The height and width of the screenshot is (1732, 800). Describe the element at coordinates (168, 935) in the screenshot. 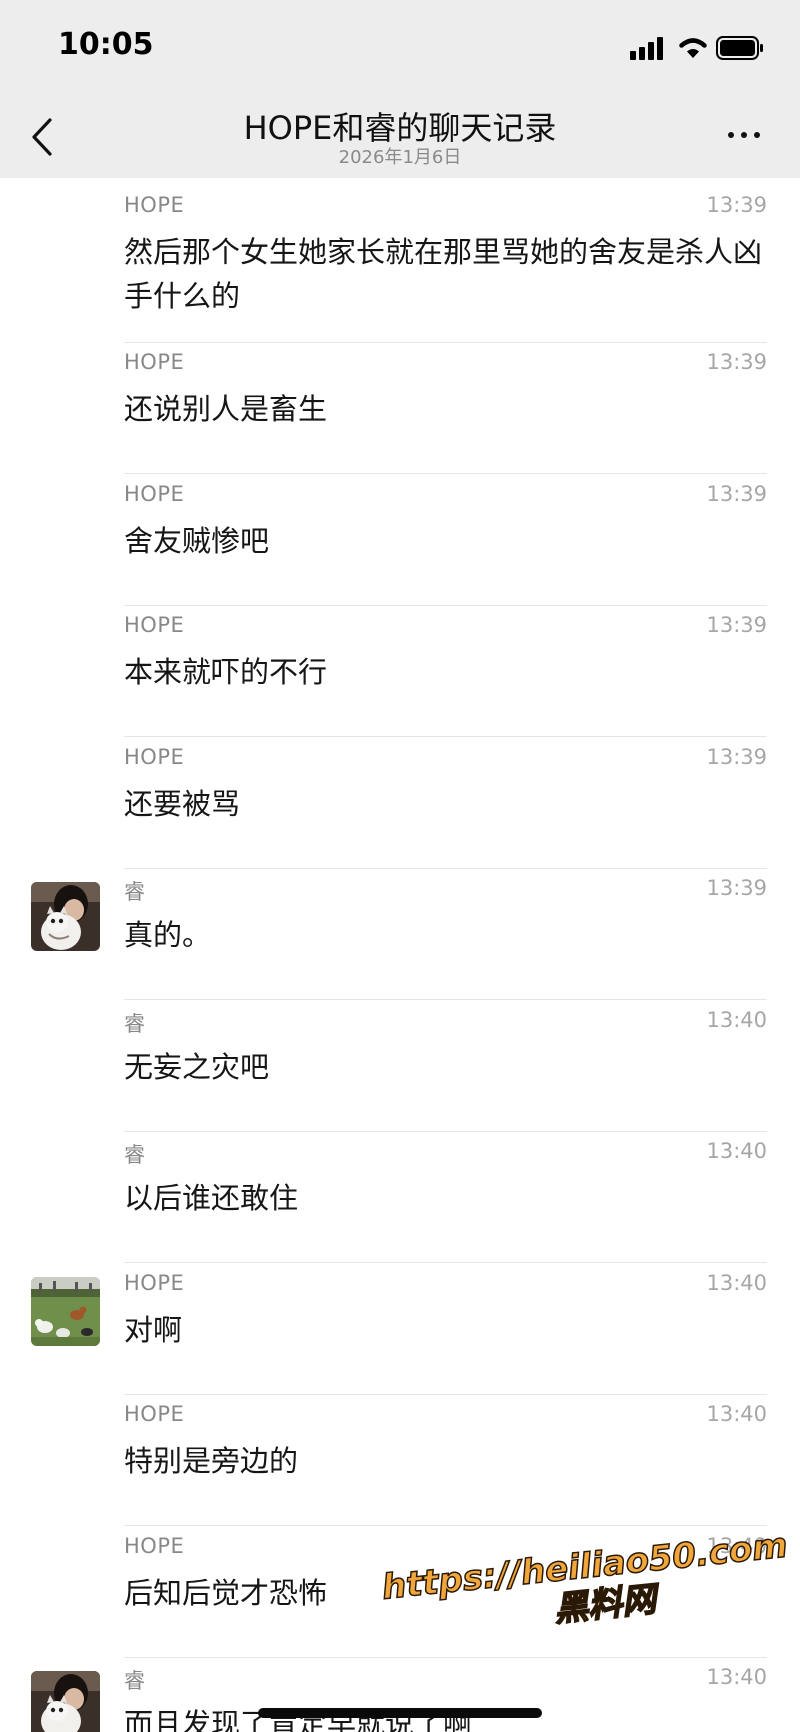

I see `message-text: 真的。` at that location.